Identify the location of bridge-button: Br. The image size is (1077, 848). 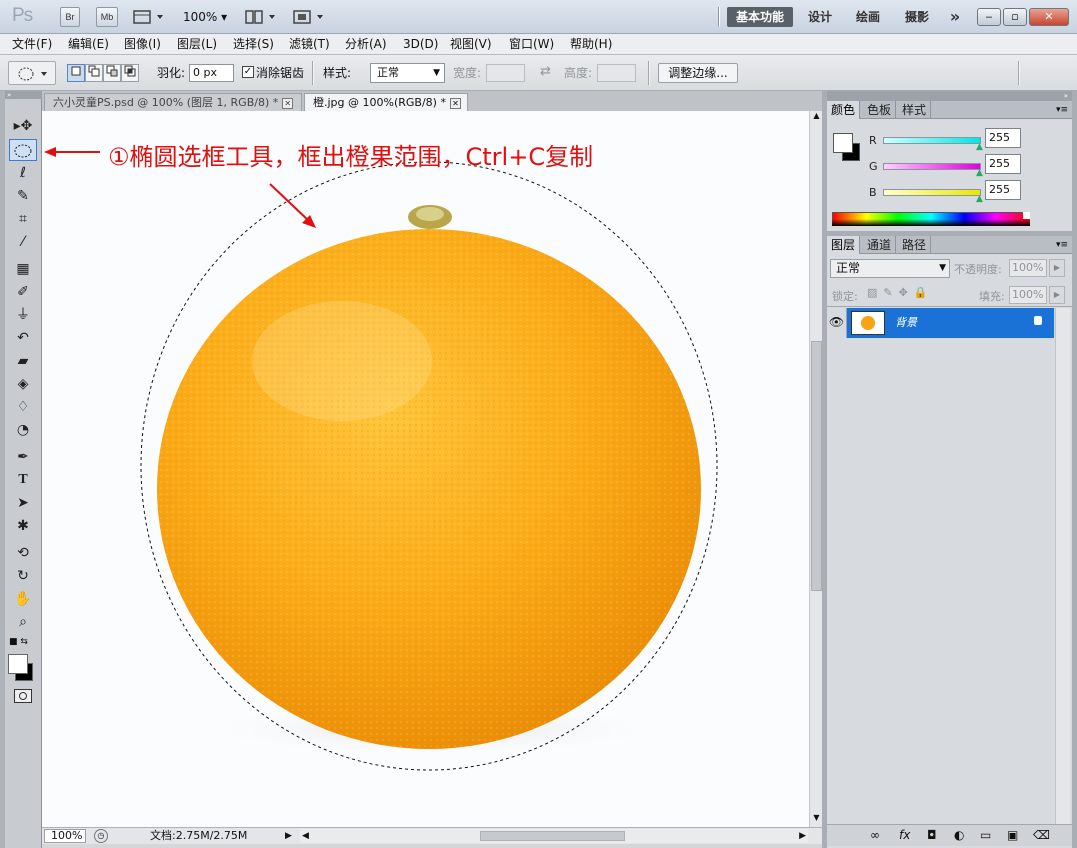
(70, 17).